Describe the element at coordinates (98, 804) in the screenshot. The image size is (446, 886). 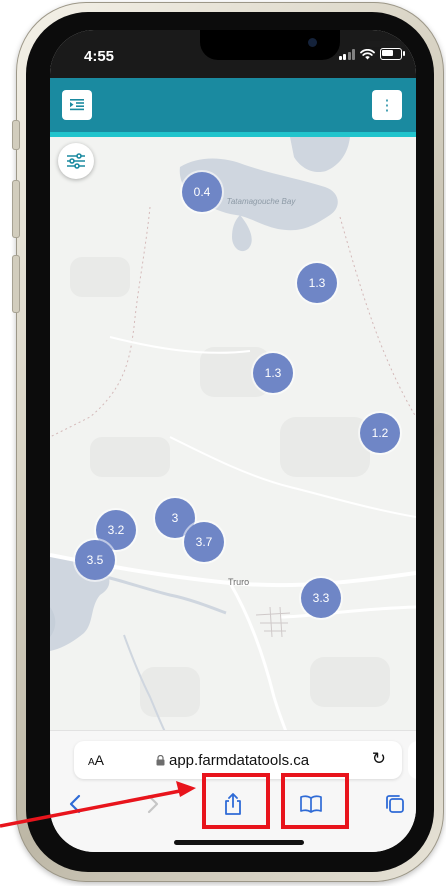
I see `annotation-arrow` at that location.